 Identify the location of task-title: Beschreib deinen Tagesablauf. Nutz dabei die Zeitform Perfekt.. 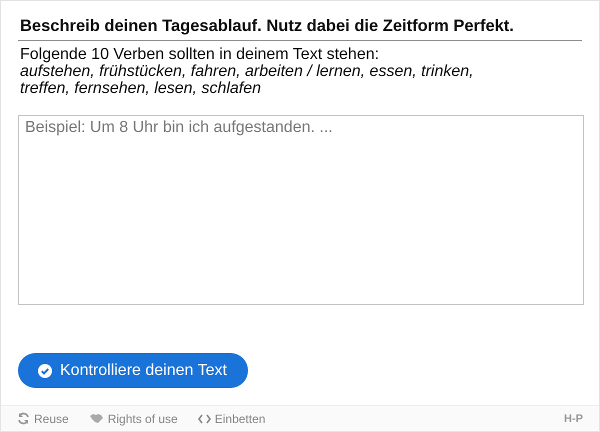
(300, 29).